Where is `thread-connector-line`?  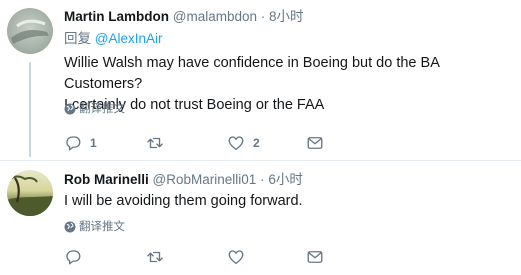
thread-connector-line is located at coordinates (30, 109).